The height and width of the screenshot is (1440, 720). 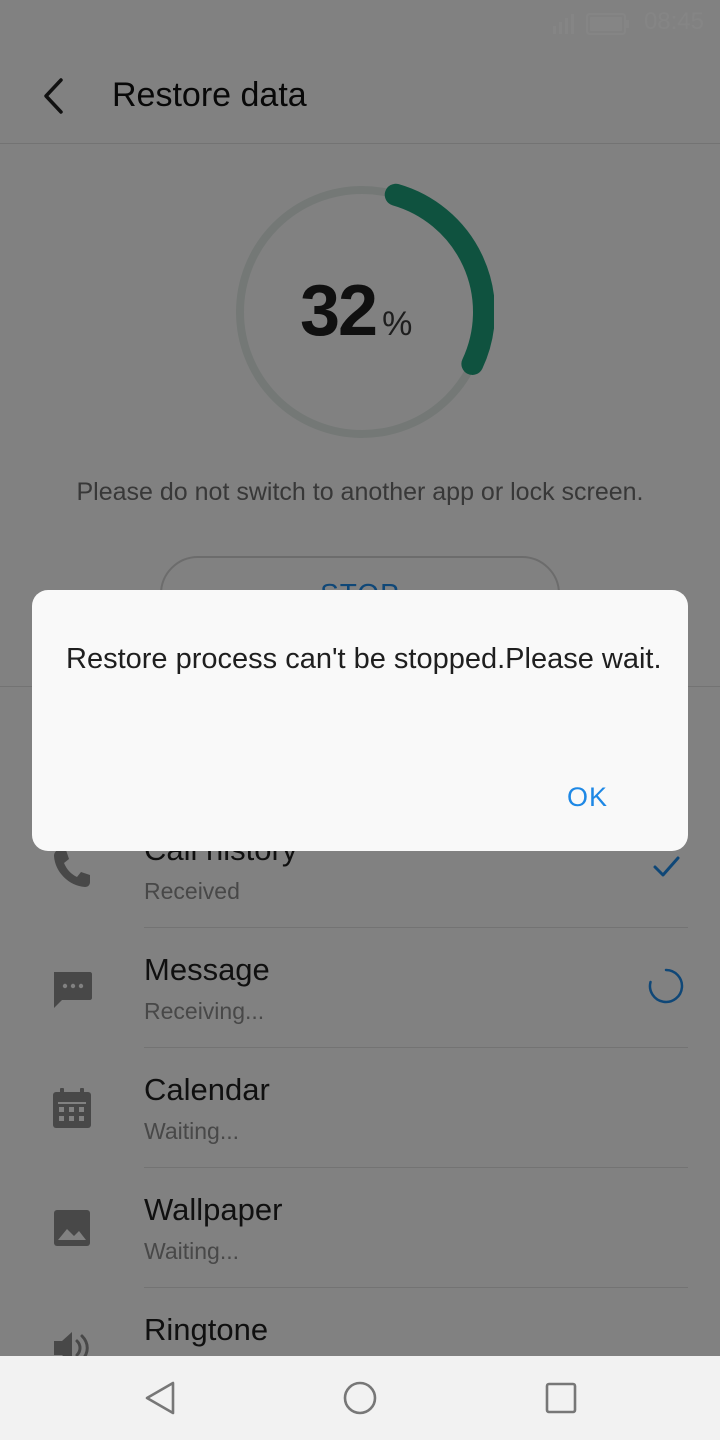 I want to click on nav-back-icon, so click(x=161, y=1398).